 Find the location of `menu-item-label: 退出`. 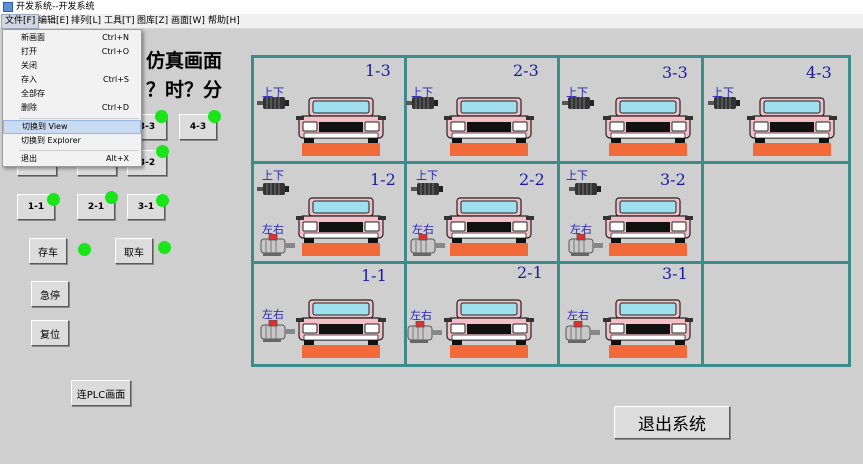

menu-item-label: 退出 is located at coordinates (29, 158).